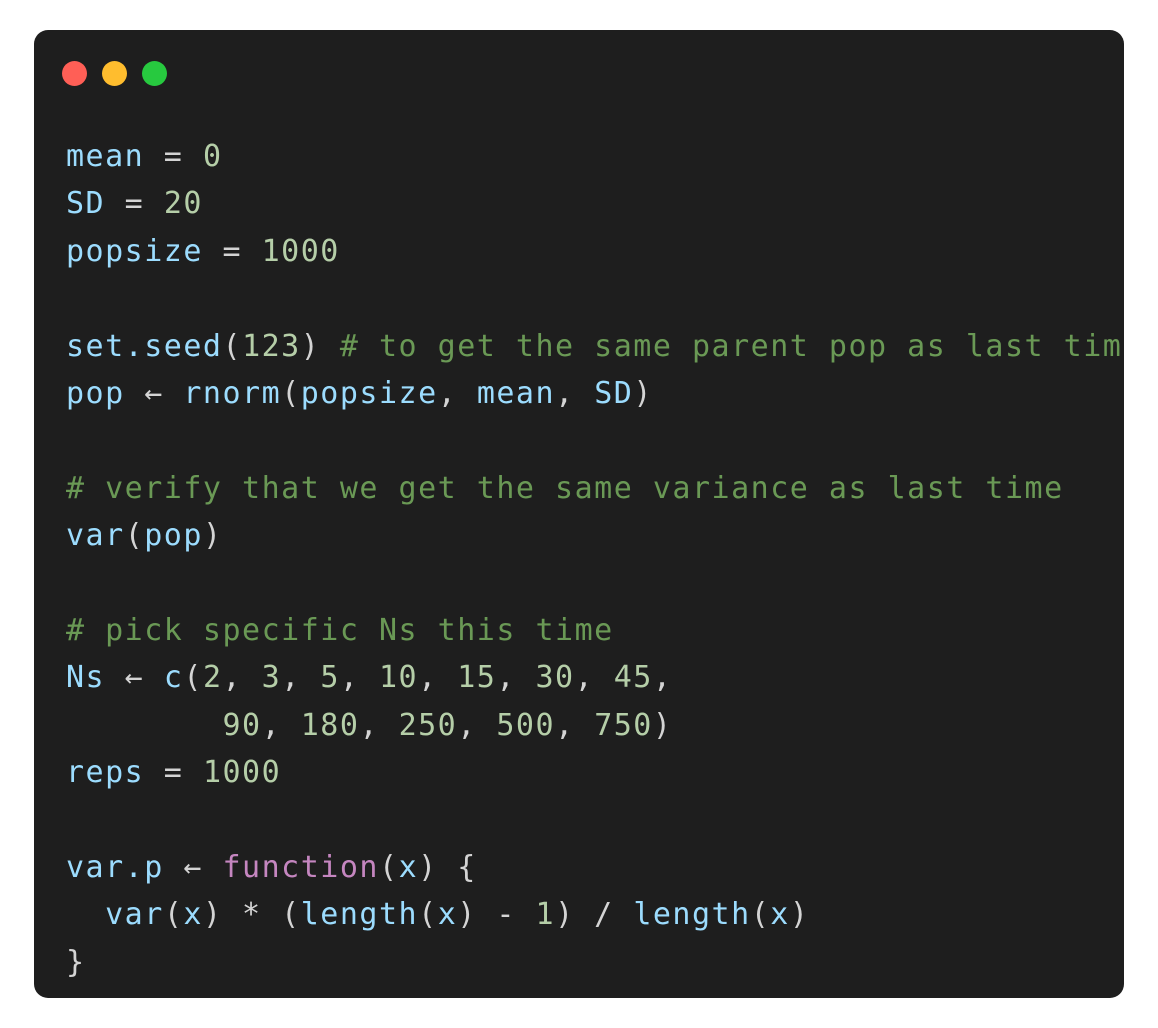 Image resolution: width=1158 pixels, height=1028 pixels. Describe the element at coordinates (526, 725) in the screenshot. I see `code-token: 500` at that location.